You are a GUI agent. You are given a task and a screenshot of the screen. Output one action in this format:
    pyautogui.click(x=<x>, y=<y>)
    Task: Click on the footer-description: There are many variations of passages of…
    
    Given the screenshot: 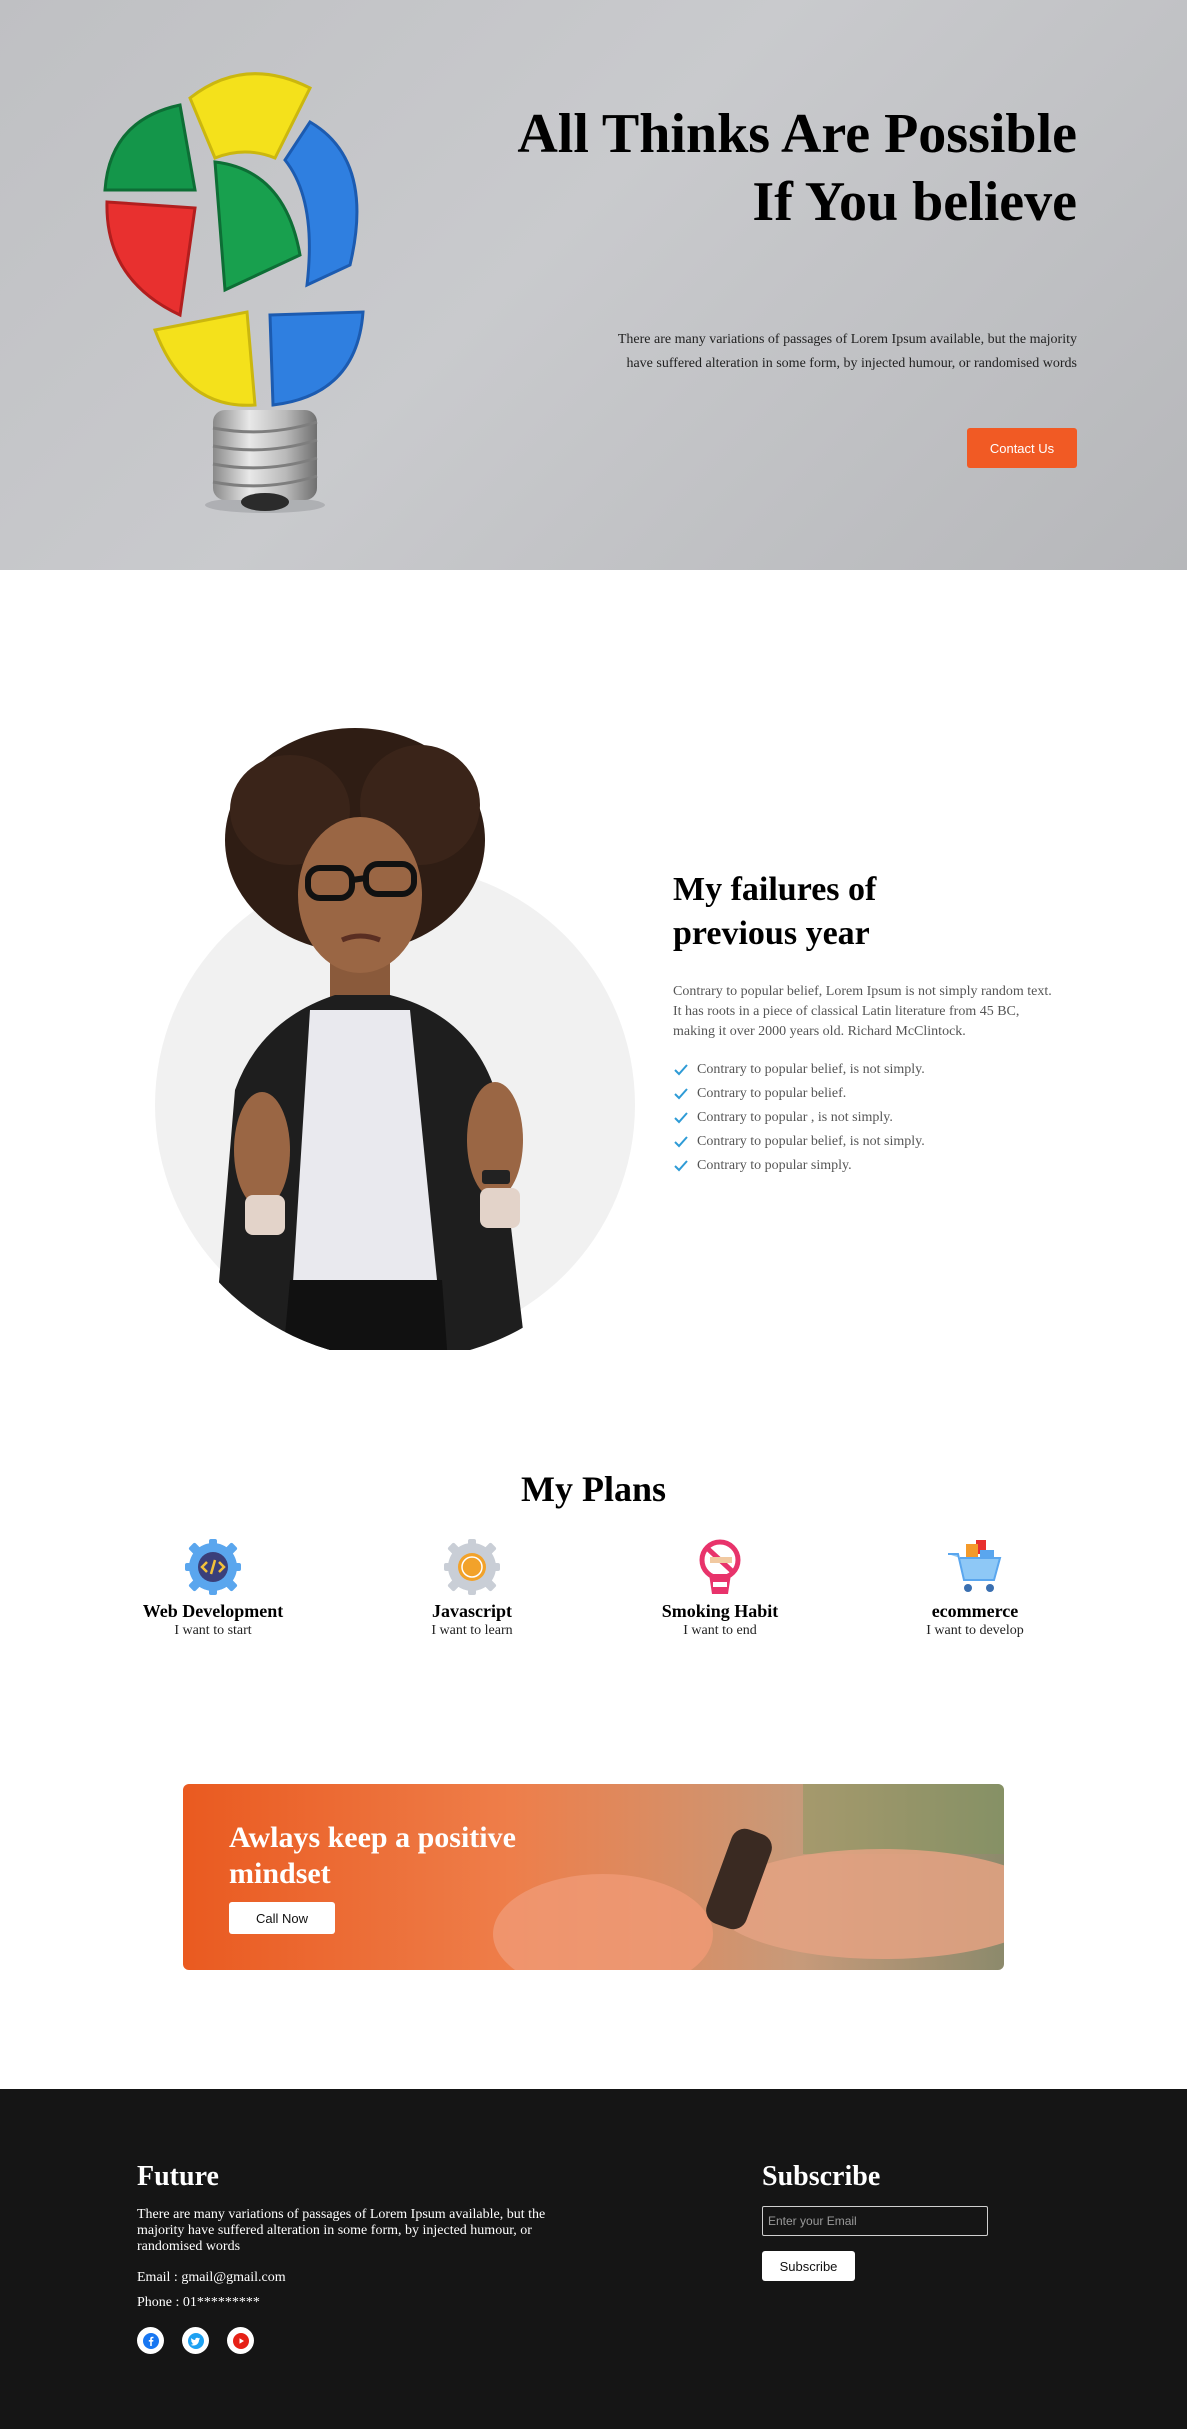 What is the action you would take?
    pyautogui.click(x=341, y=2230)
    